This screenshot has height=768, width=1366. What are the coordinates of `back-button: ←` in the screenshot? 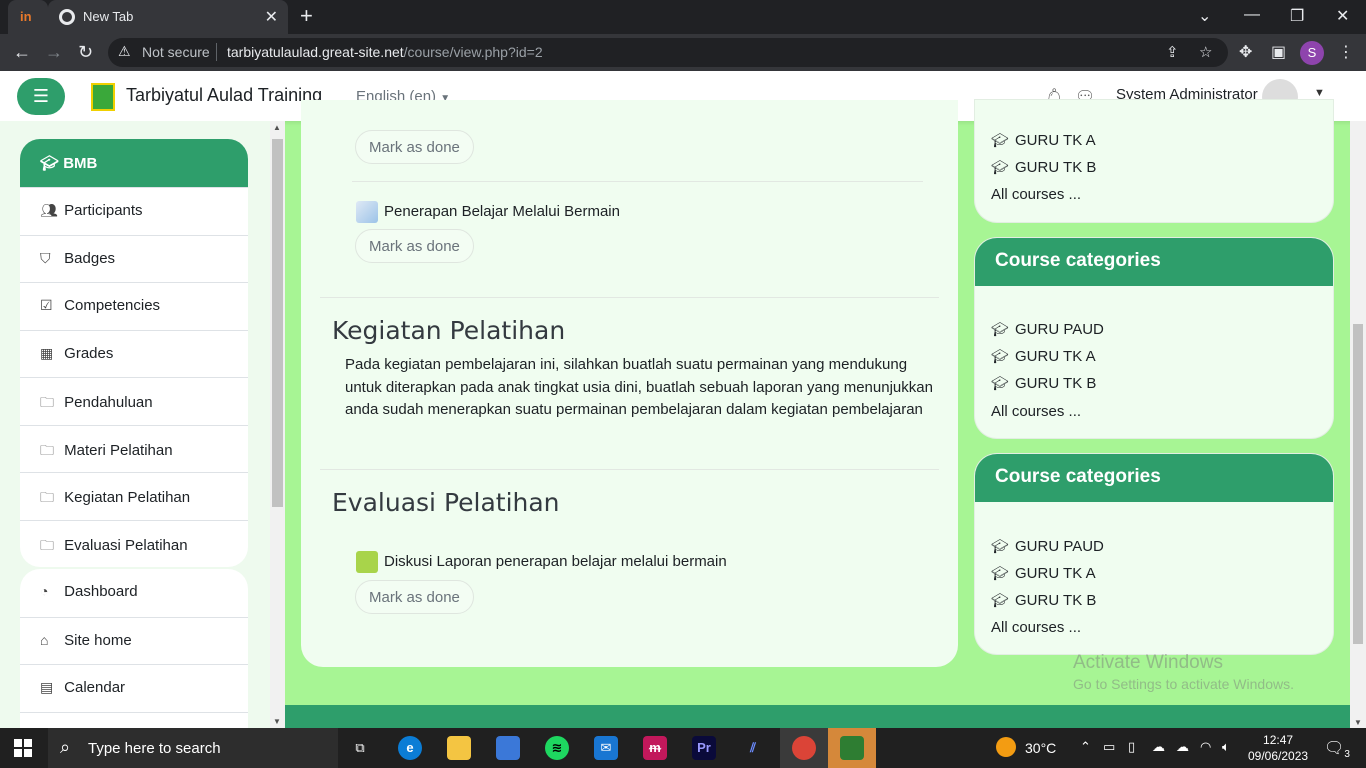 It's located at (22, 52).